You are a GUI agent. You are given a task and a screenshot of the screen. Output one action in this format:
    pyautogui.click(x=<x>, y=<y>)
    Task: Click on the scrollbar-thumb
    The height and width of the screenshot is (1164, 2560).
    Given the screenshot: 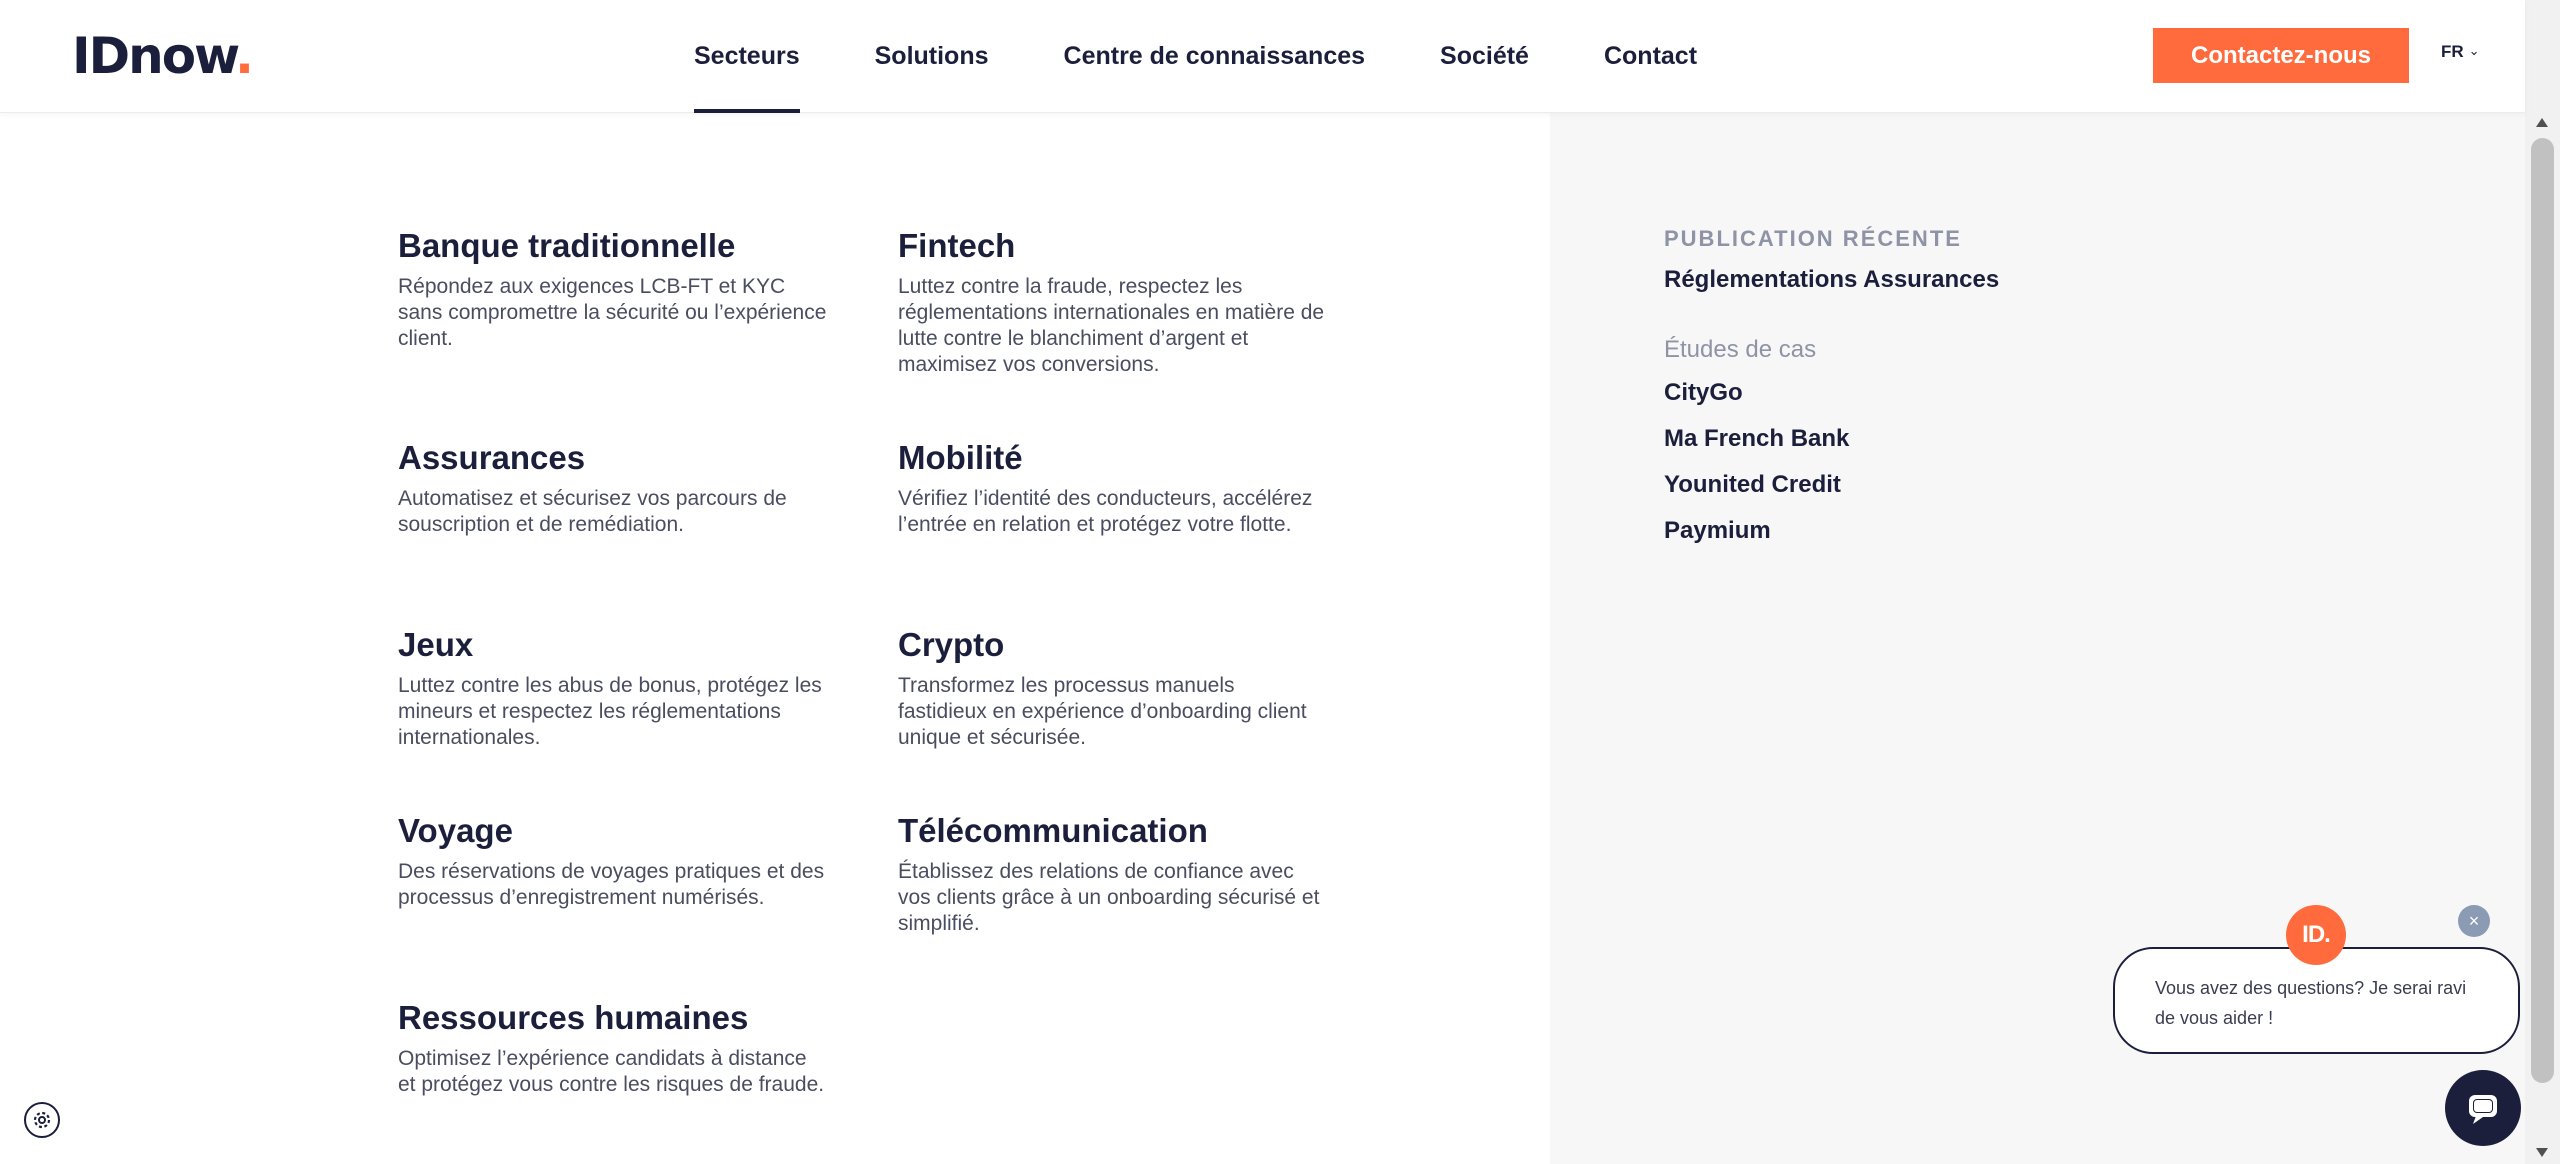 What is the action you would take?
    pyautogui.click(x=2542, y=610)
    